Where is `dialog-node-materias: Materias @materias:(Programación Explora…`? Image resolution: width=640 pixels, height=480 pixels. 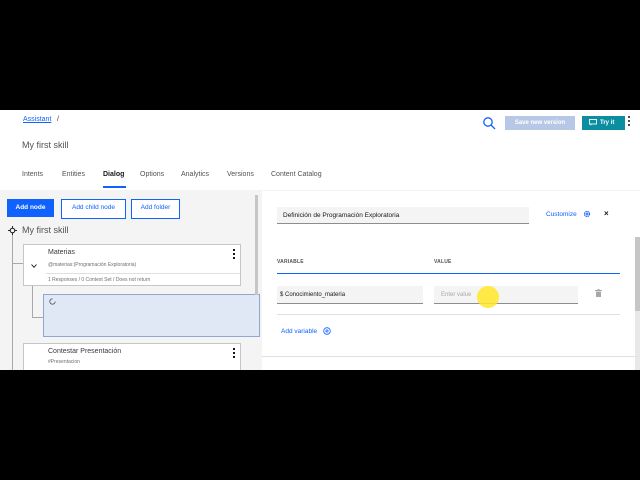
dialog-node-materias: Materias @materias:(Programación Explora… is located at coordinates (132, 265).